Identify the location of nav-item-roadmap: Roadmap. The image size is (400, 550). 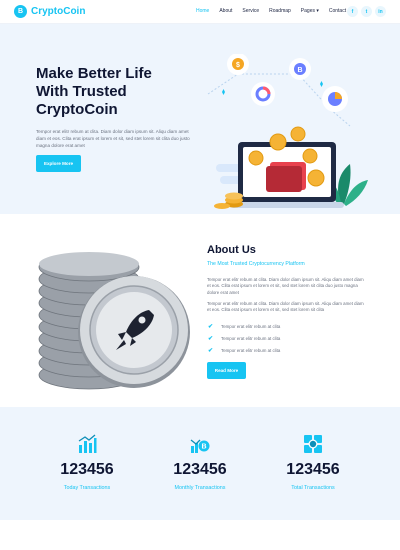
(280, 11).